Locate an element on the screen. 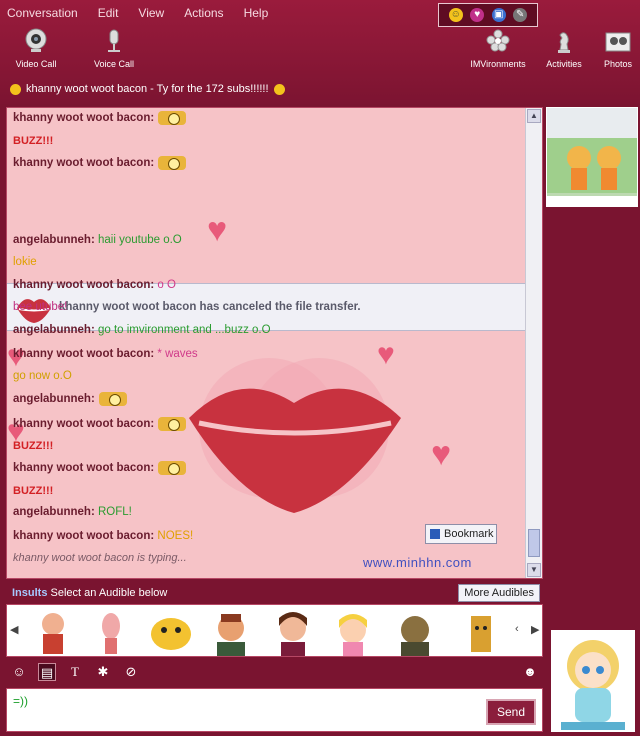 The width and height of the screenshot is (640, 736). toolbar-left: Video Call Voice Call is located at coordinates (75, 48).